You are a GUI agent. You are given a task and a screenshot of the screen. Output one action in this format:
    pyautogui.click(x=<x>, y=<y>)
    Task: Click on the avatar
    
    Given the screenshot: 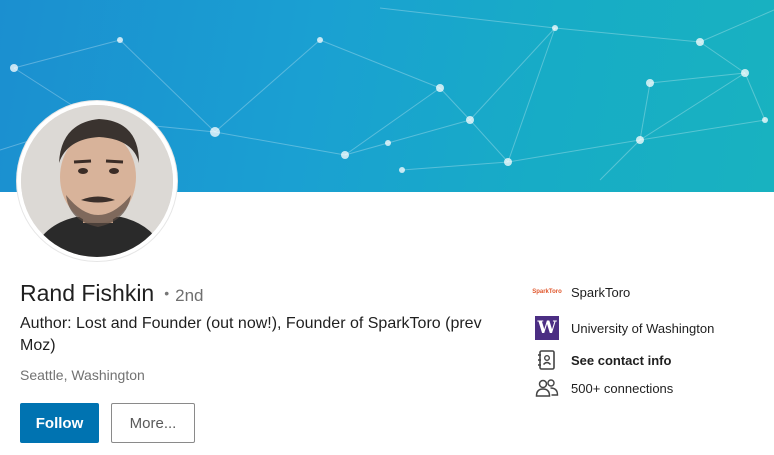 What is the action you would take?
    pyautogui.click(x=97, y=181)
    